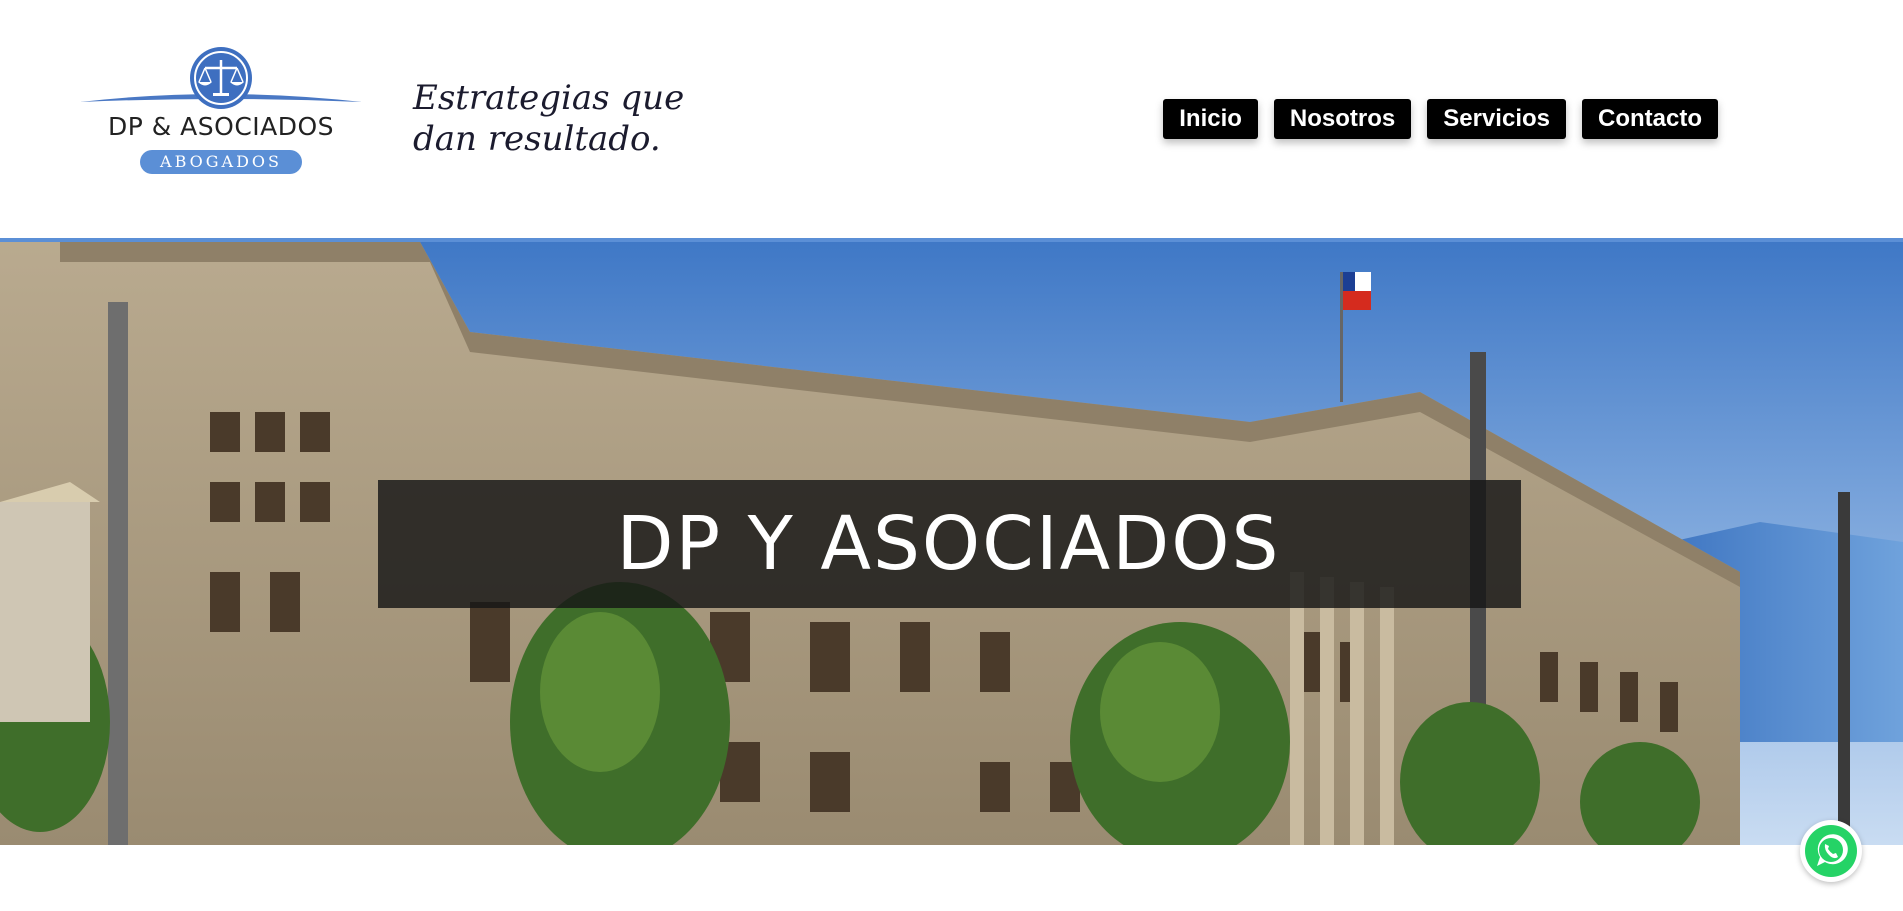 The image size is (1903, 911). Describe the element at coordinates (221, 126) in the screenshot. I see `logo-name: DP & ASOCIADOS` at that location.